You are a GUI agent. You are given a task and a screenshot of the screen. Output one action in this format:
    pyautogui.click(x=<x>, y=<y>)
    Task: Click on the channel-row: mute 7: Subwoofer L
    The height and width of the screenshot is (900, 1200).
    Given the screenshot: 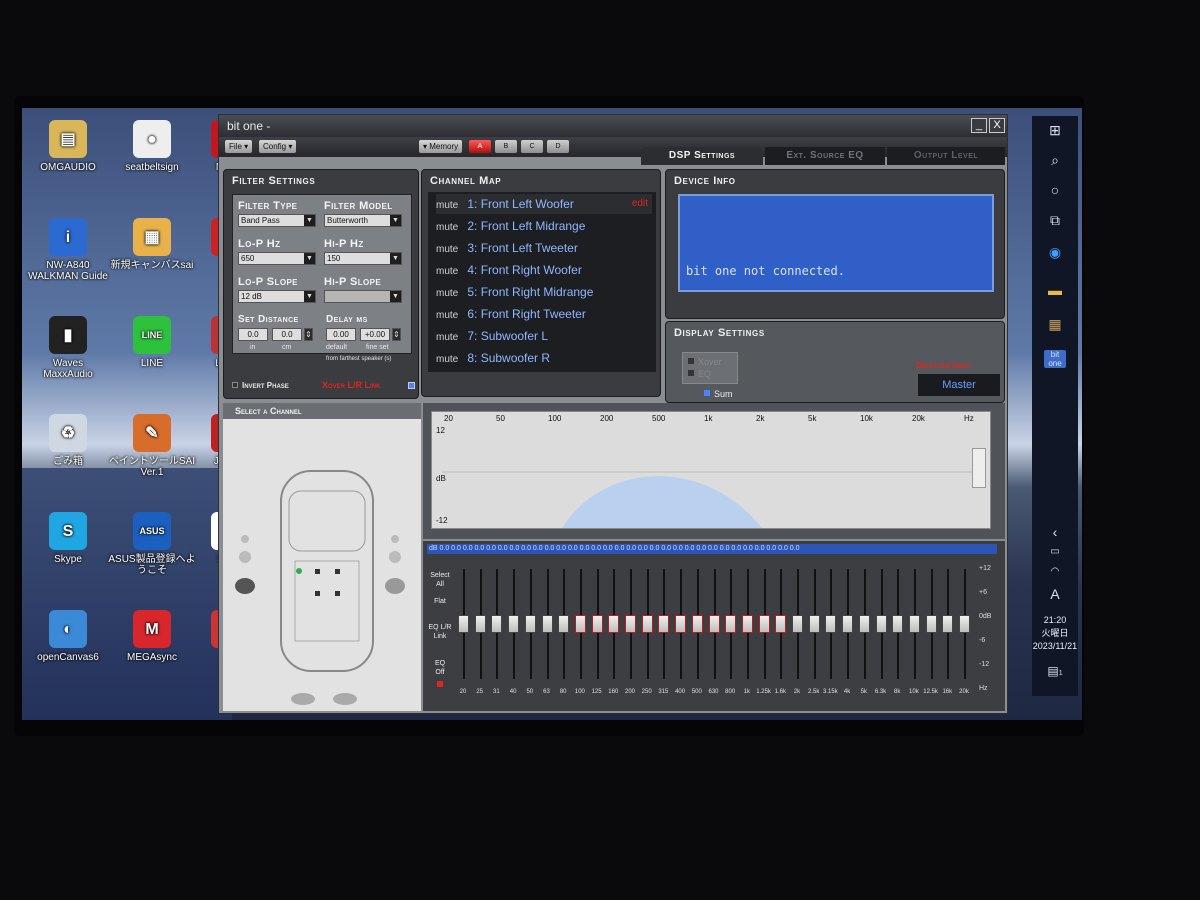 What is the action you would take?
    pyautogui.click(x=544, y=336)
    